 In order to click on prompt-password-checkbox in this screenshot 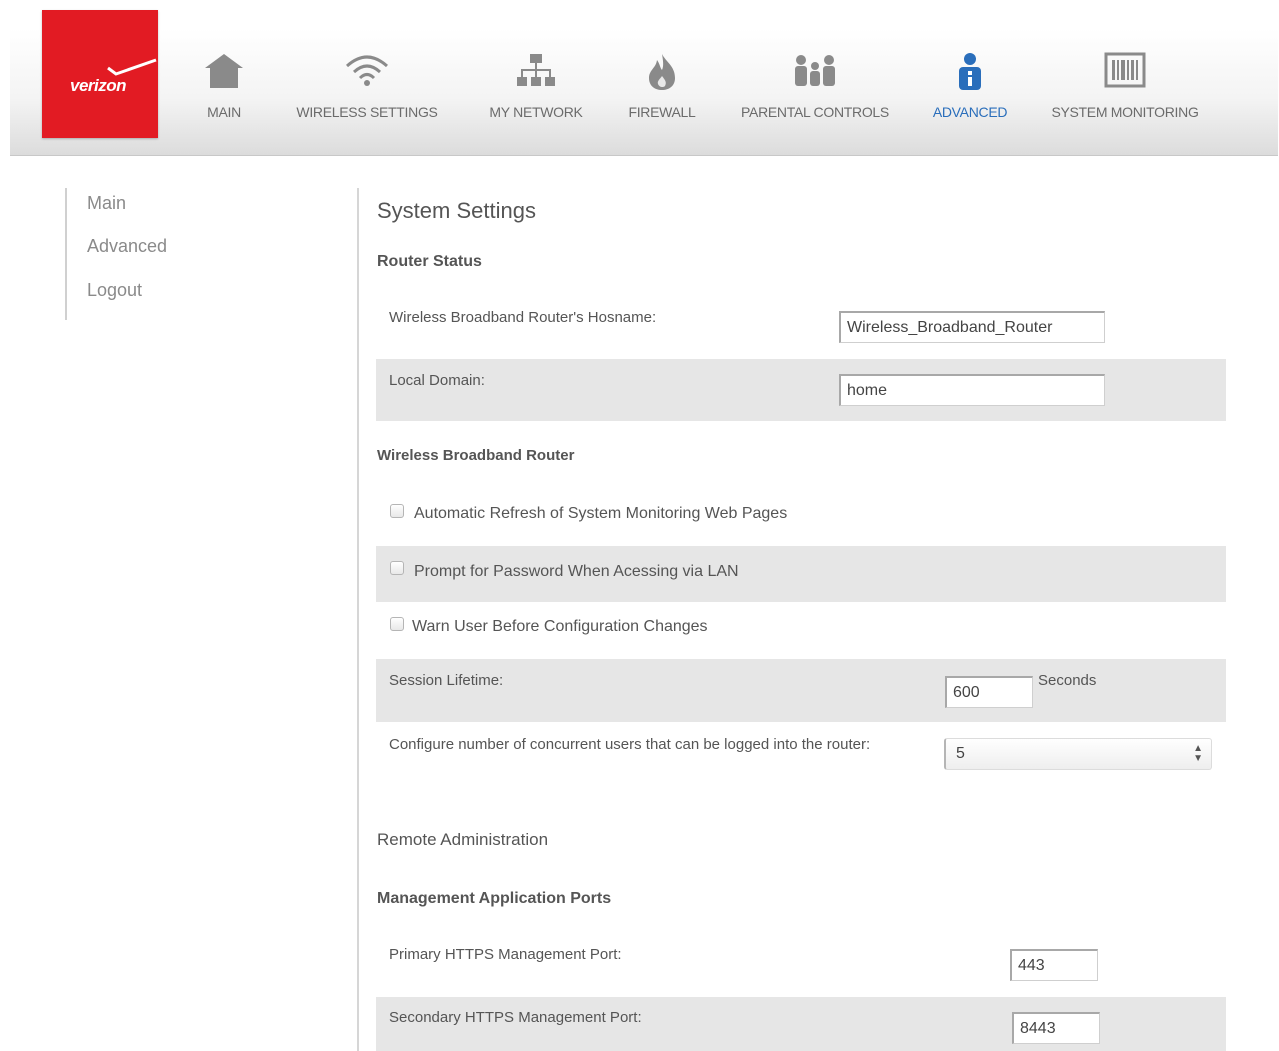, I will do `click(397, 568)`.